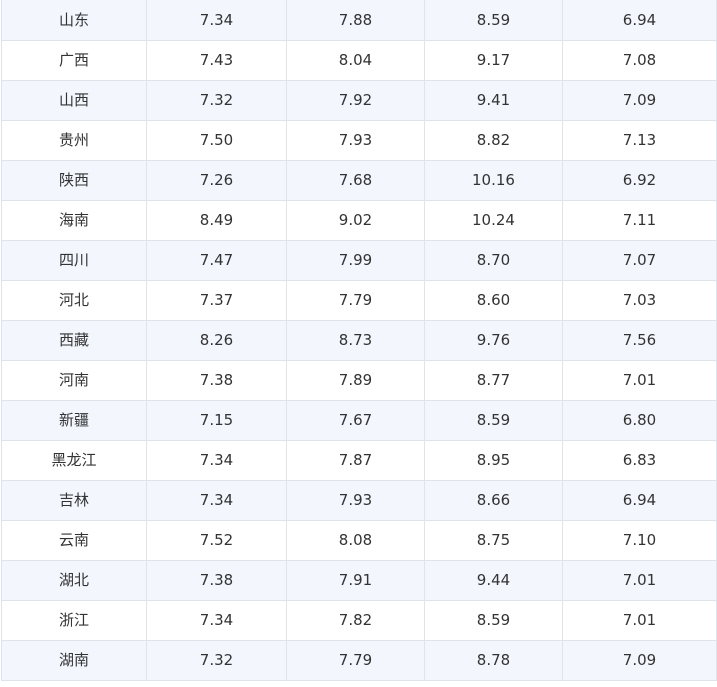 The image size is (717, 687). I want to click on value-cell: 7.87, so click(355, 460).